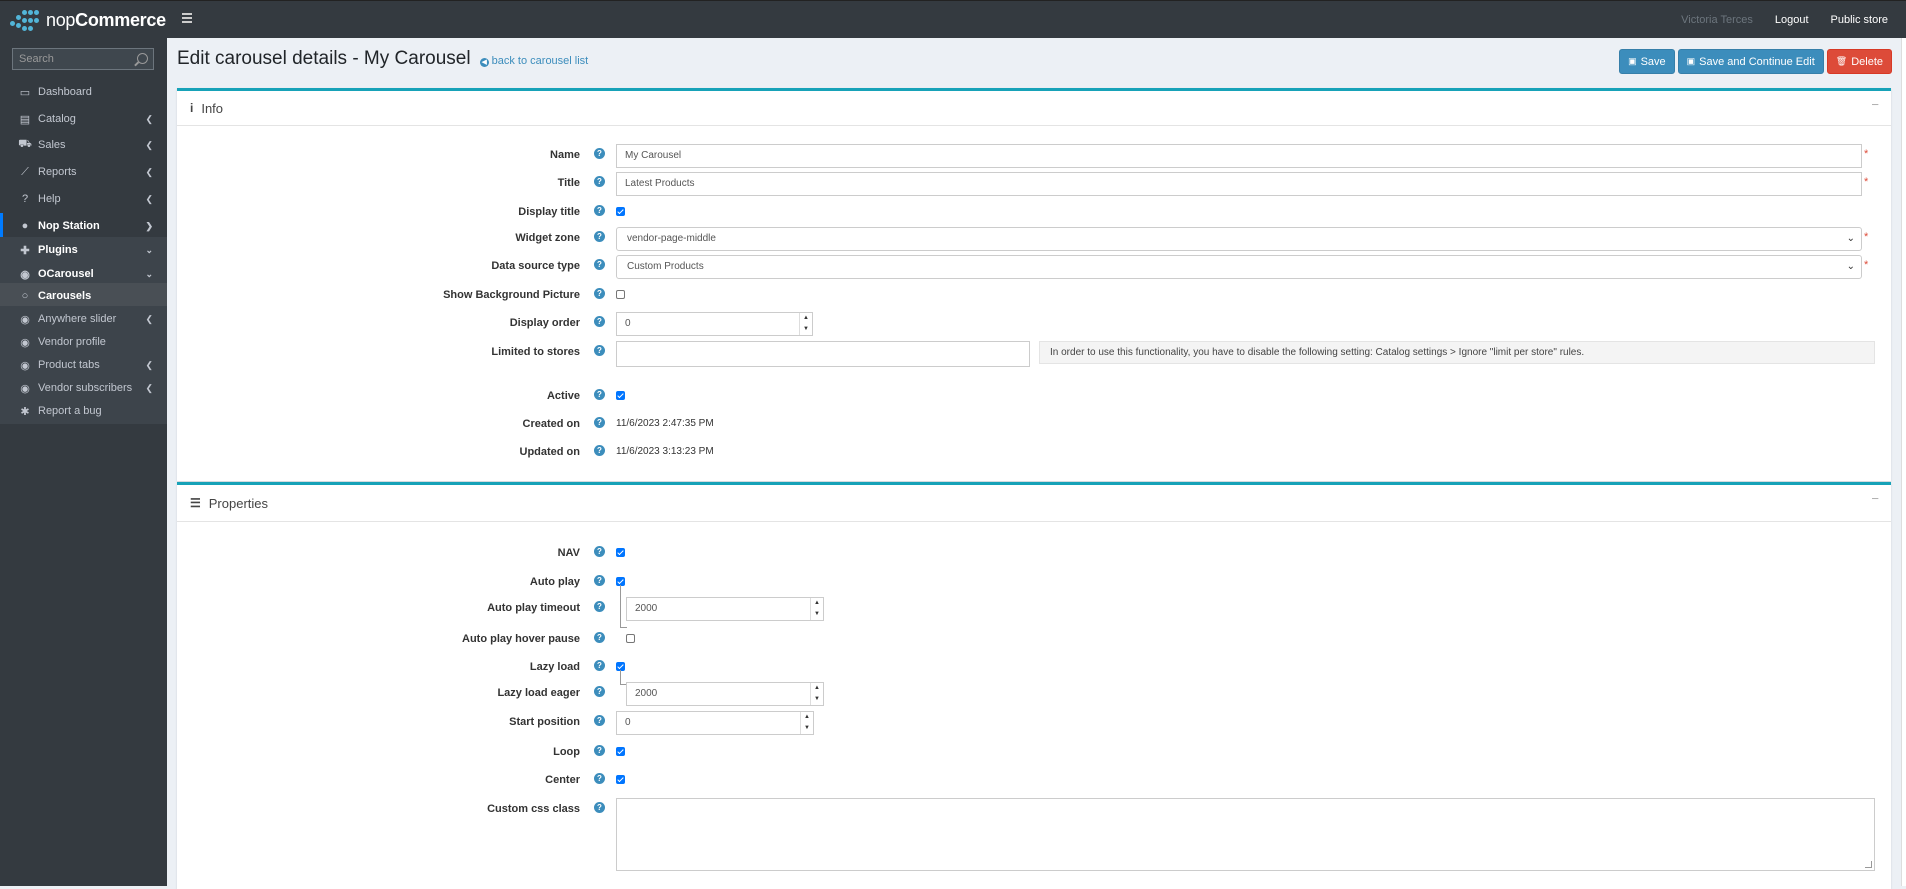 The width and height of the screenshot is (1906, 889). Describe the element at coordinates (1034, 397) in the screenshot. I see `active-row: Active ?` at that location.